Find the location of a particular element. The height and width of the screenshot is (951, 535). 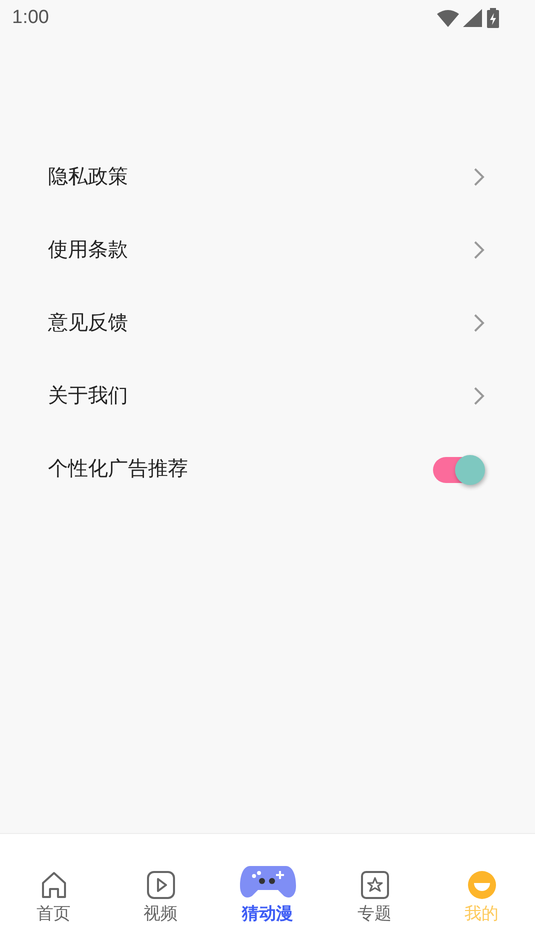

tab-button: 猜动漫 is located at coordinates (267, 893).